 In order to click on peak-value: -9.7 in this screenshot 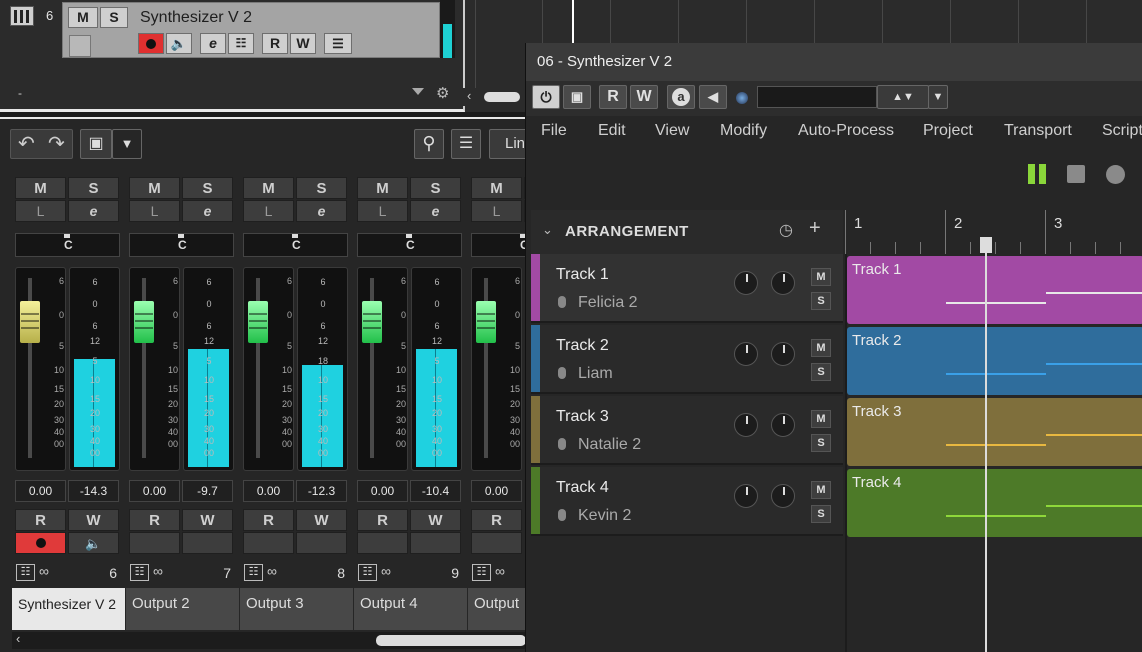, I will do `click(207, 491)`.